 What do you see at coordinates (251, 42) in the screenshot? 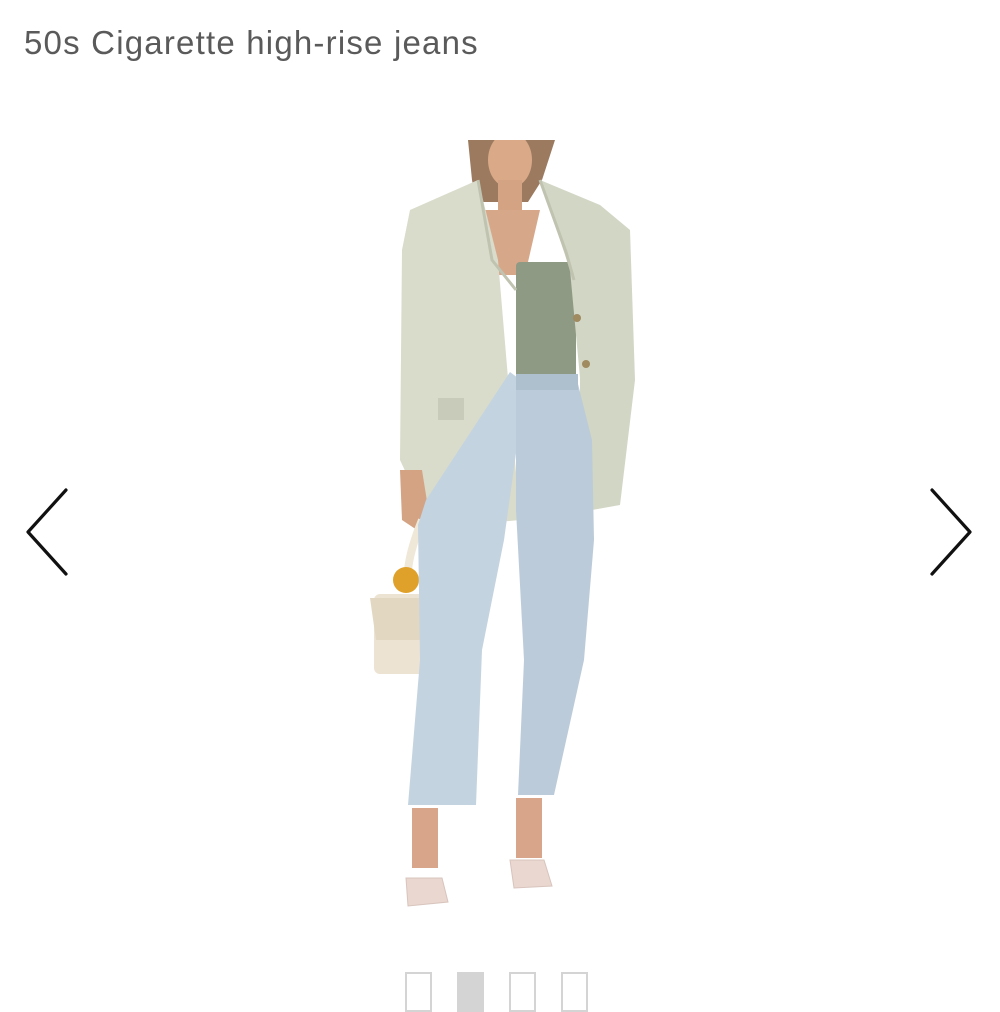
I see `product-title: 50s Cigarette high-rise jeans` at bounding box center [251, 42].